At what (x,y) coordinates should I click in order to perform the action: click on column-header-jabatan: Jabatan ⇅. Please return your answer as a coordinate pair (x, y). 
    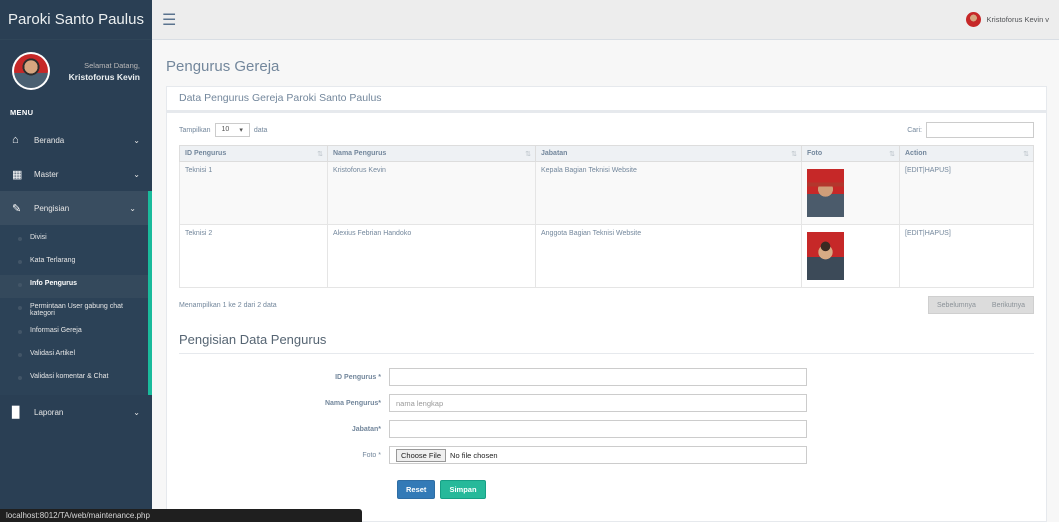
    Looking at the image, I should click on (668, 153).